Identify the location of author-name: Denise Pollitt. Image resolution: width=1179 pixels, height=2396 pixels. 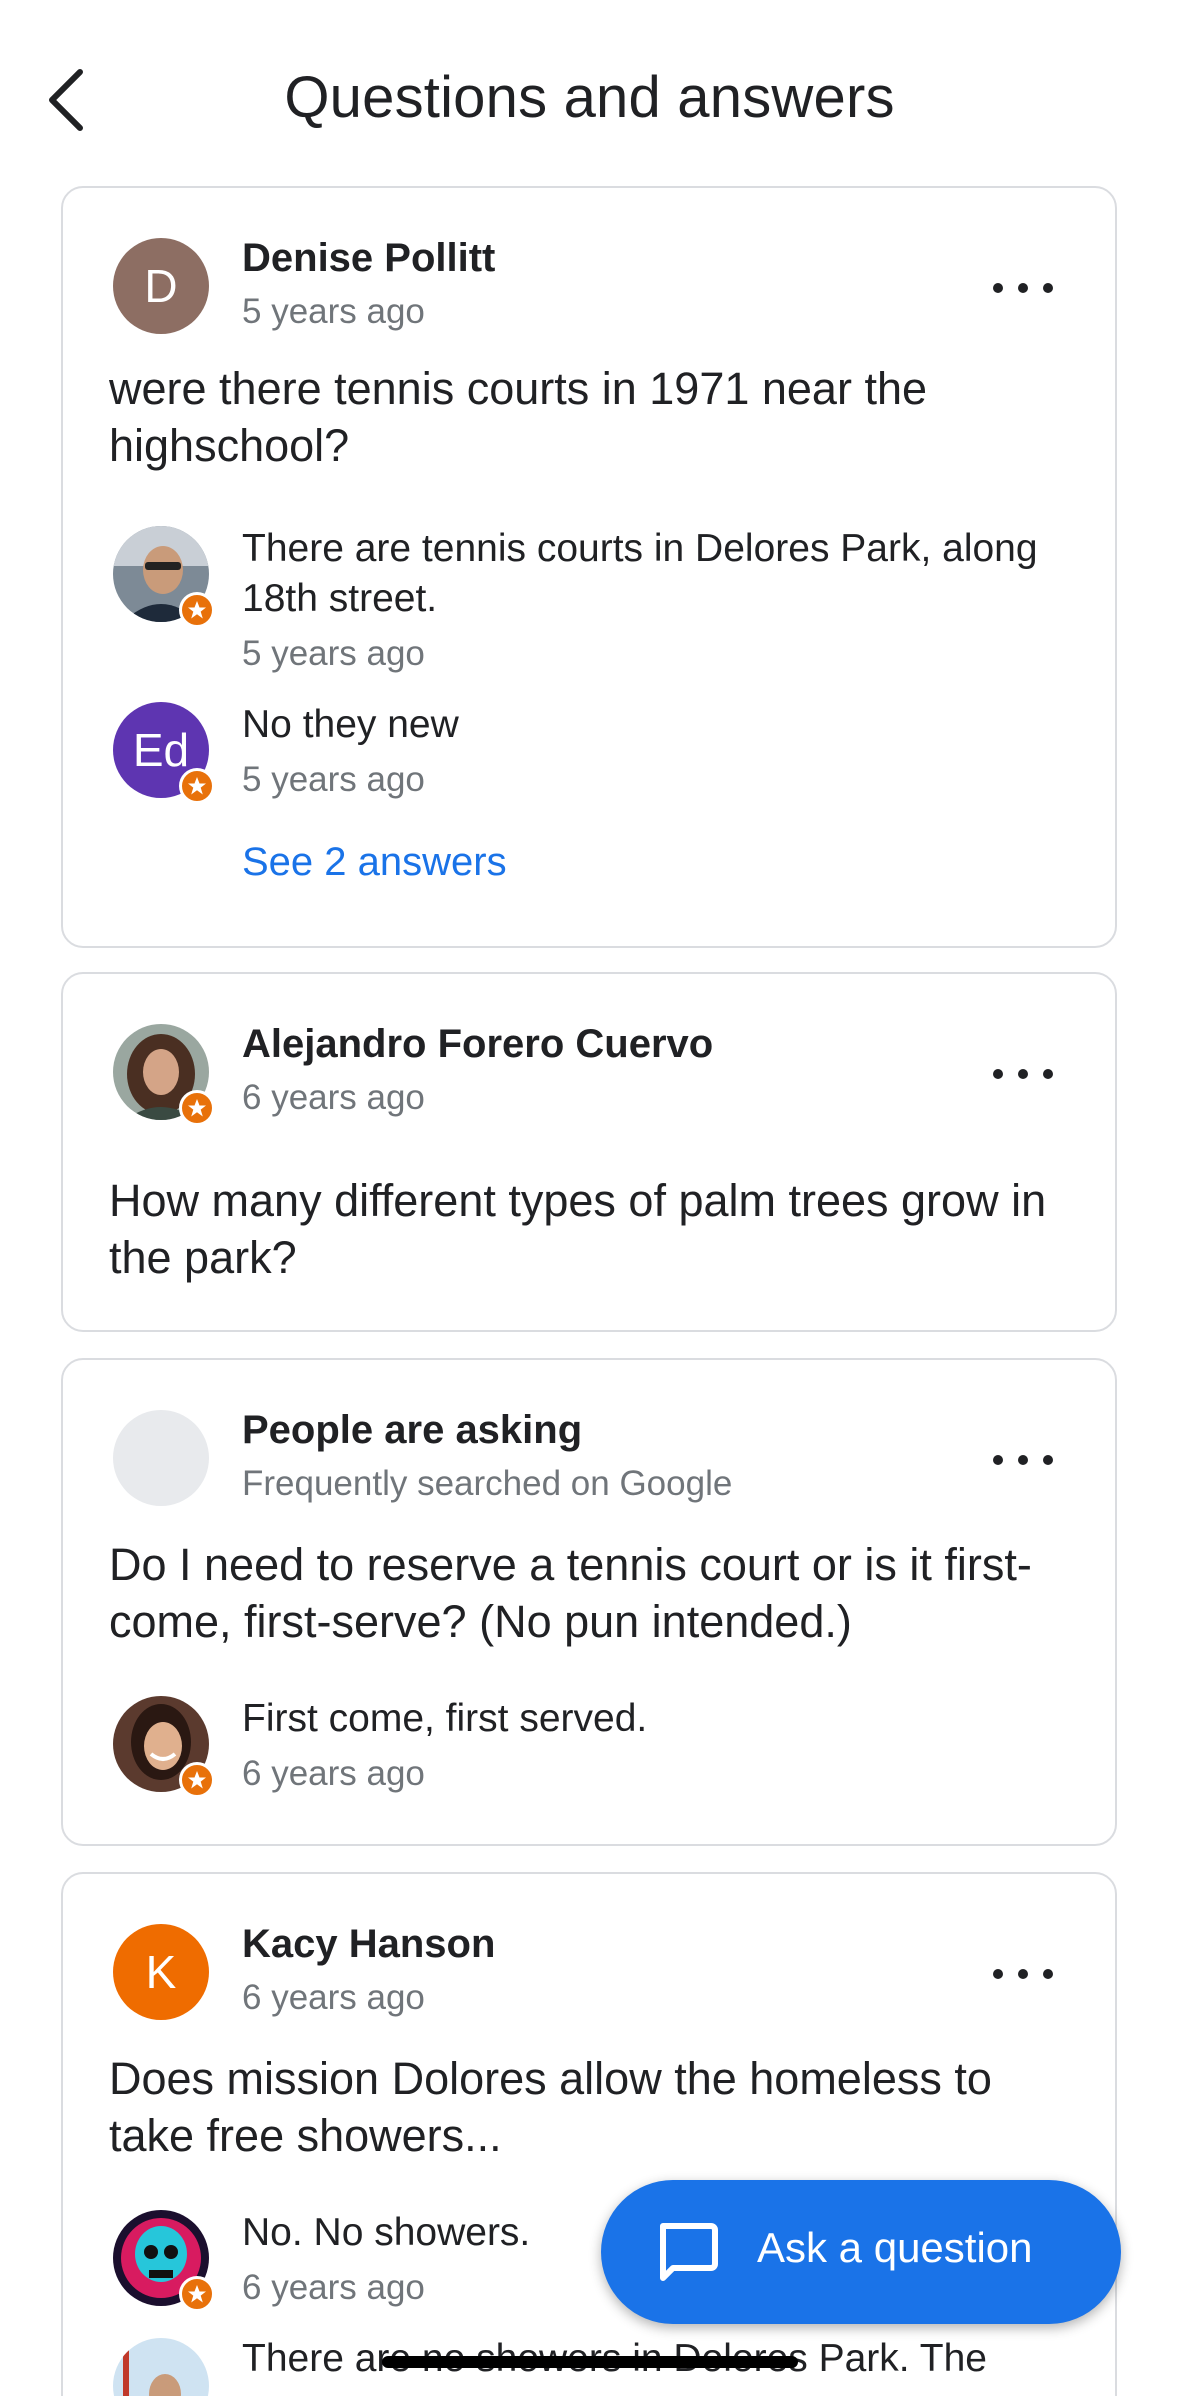
(368, 258).